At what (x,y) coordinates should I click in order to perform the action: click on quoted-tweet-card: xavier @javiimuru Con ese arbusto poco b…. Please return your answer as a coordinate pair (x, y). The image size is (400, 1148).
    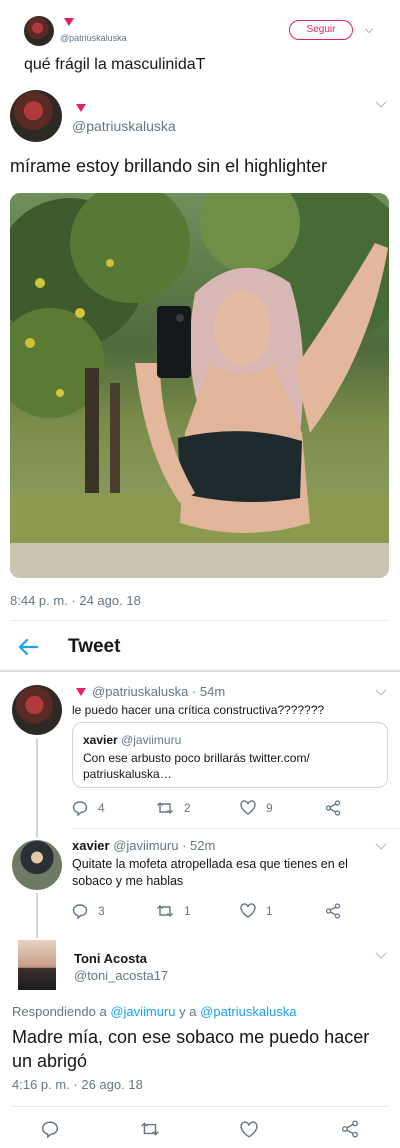
    Looking at the image, I should click on (230, 755).